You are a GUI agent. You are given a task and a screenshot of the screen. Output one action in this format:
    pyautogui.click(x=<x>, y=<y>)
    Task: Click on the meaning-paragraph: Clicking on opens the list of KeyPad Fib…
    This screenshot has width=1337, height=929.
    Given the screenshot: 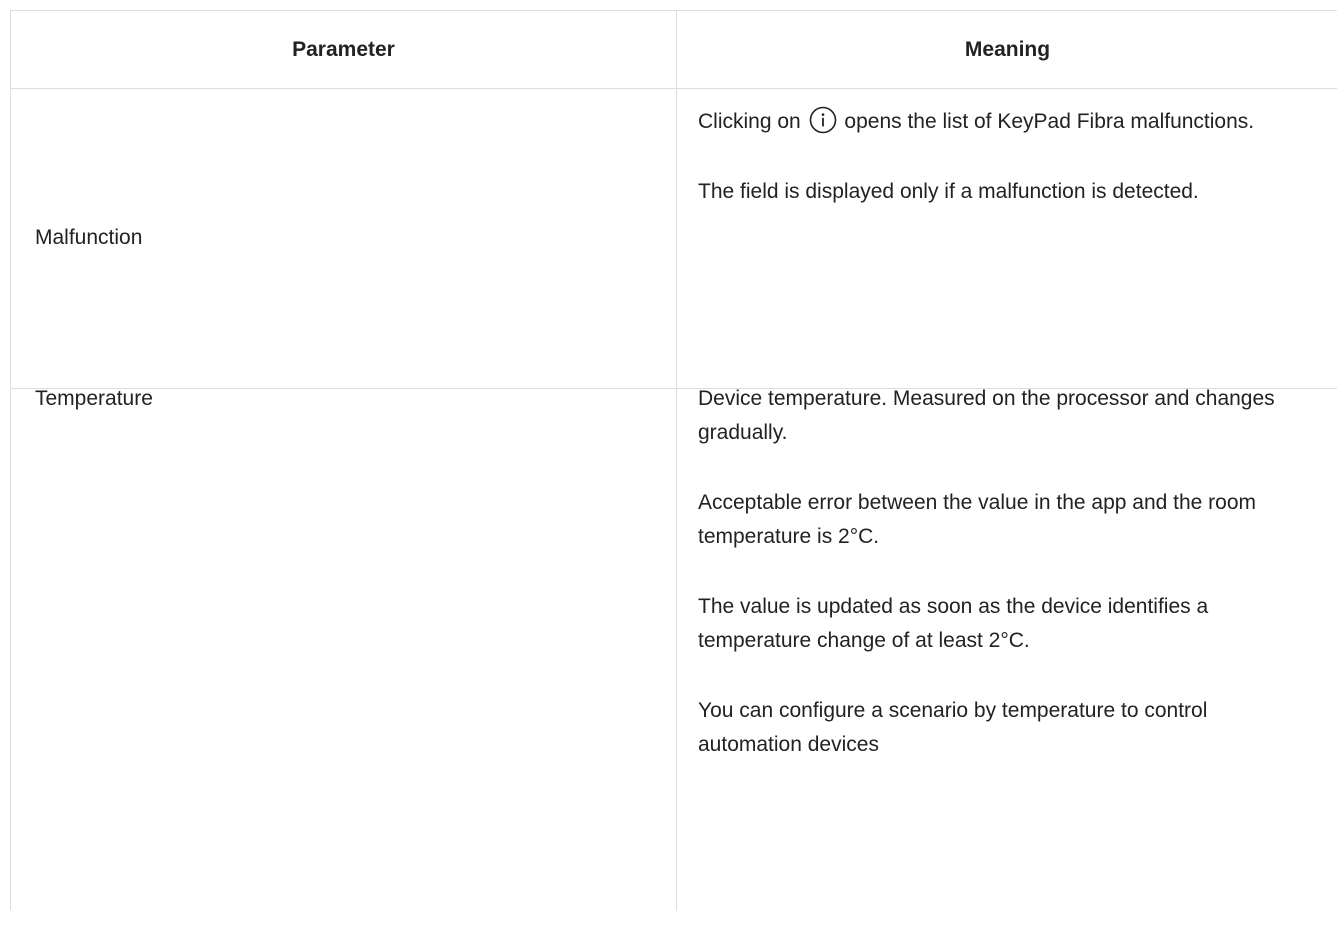 What is the action you would take?
    pyautogui.click(x=1003, y=122)
    